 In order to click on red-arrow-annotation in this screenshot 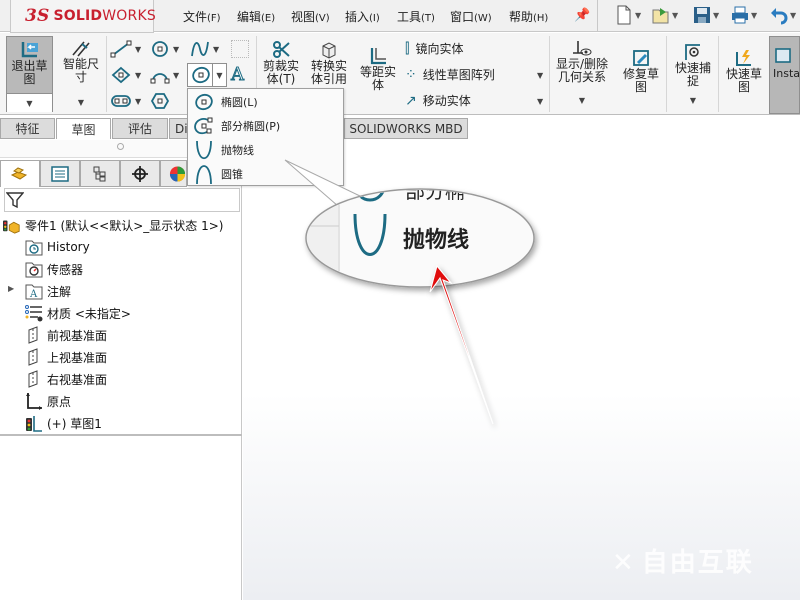, I will do `click(461, 344)`.